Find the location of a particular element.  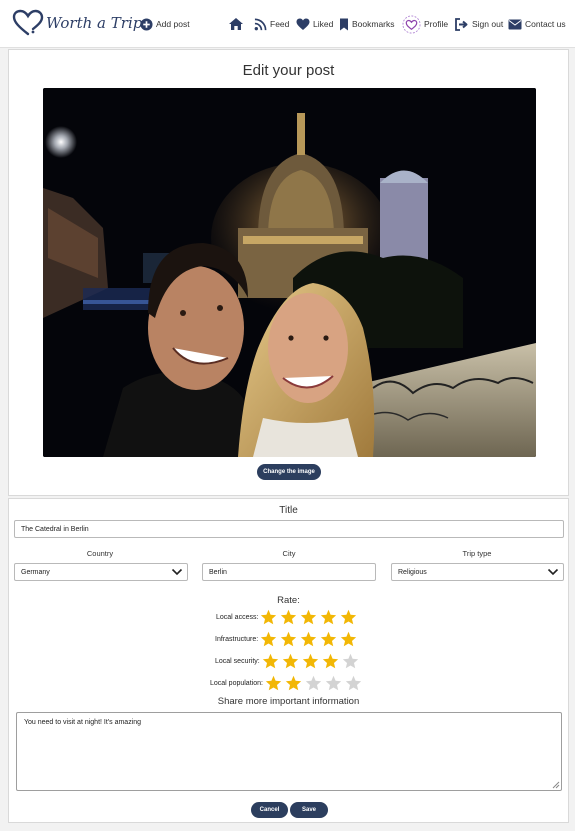

nav-sign-out: Sign out is located at coordinates (479, 24).